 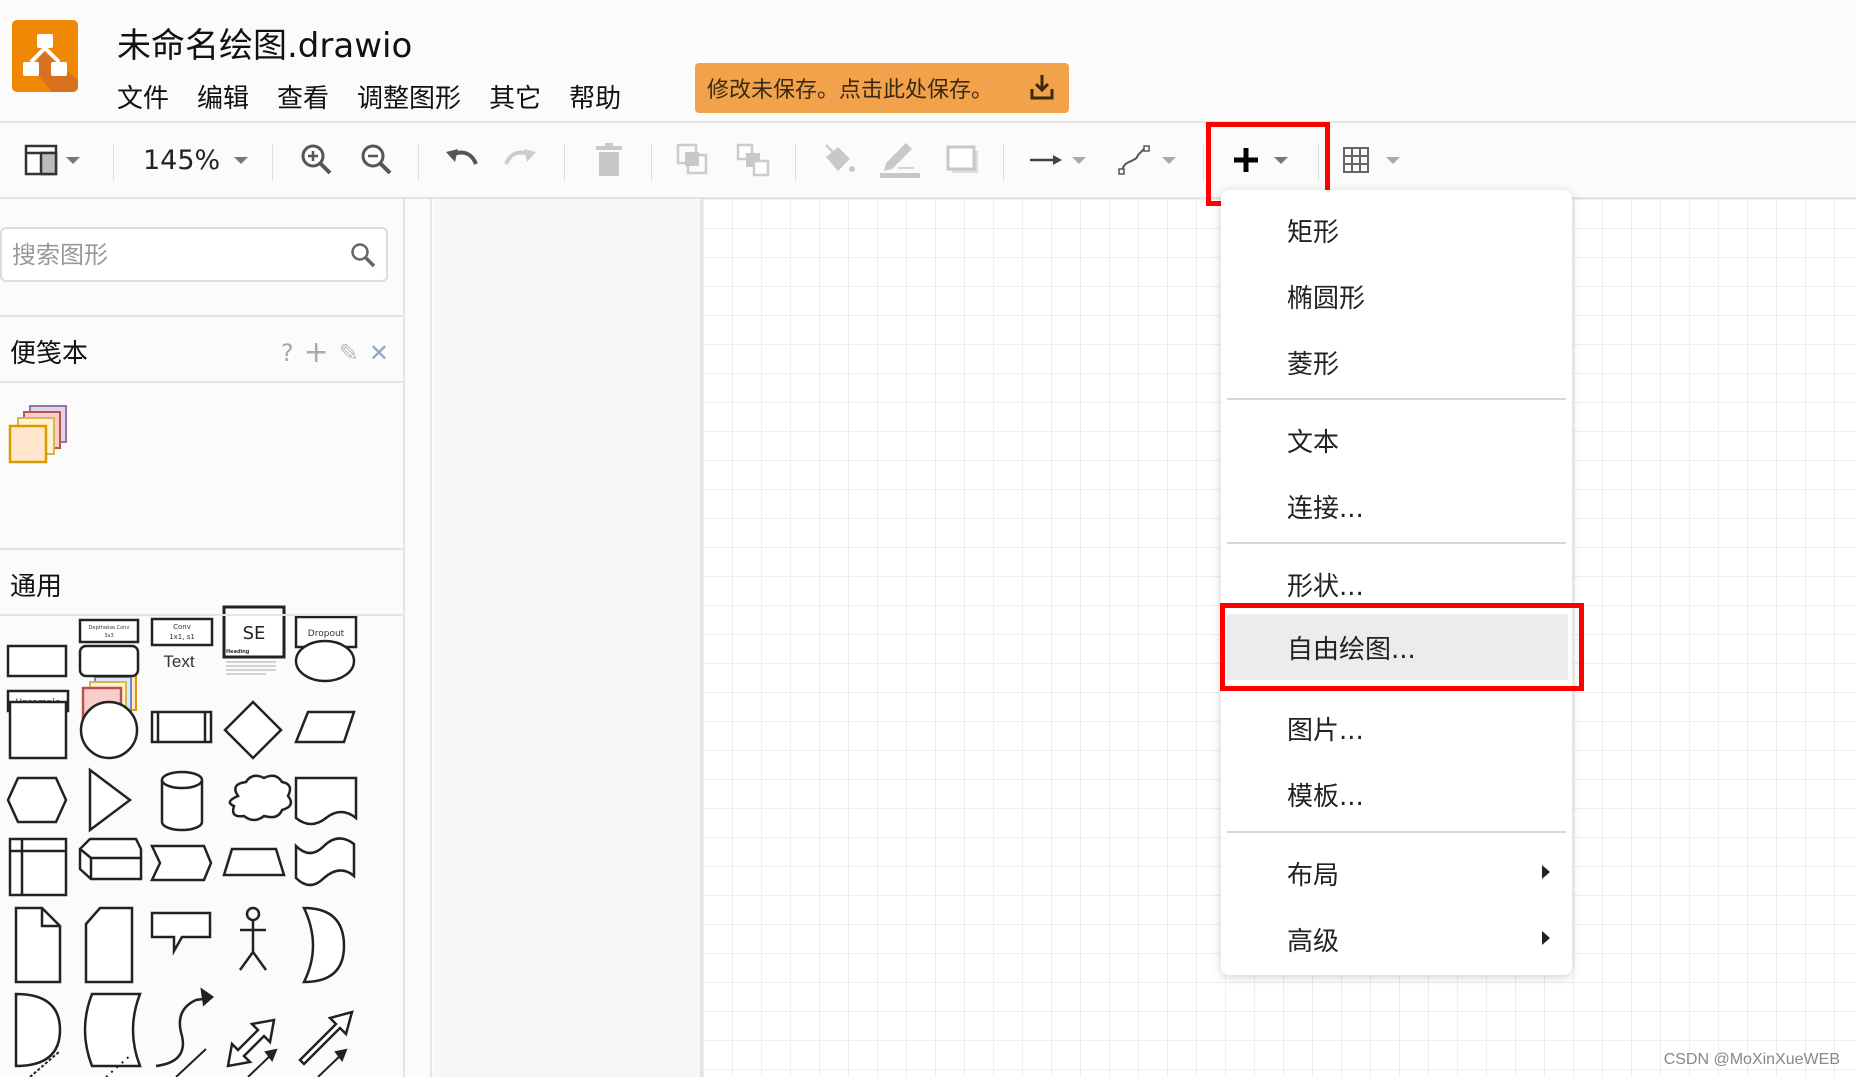 I want to click on menu-extras: 其它, so click(x=515, y=96).